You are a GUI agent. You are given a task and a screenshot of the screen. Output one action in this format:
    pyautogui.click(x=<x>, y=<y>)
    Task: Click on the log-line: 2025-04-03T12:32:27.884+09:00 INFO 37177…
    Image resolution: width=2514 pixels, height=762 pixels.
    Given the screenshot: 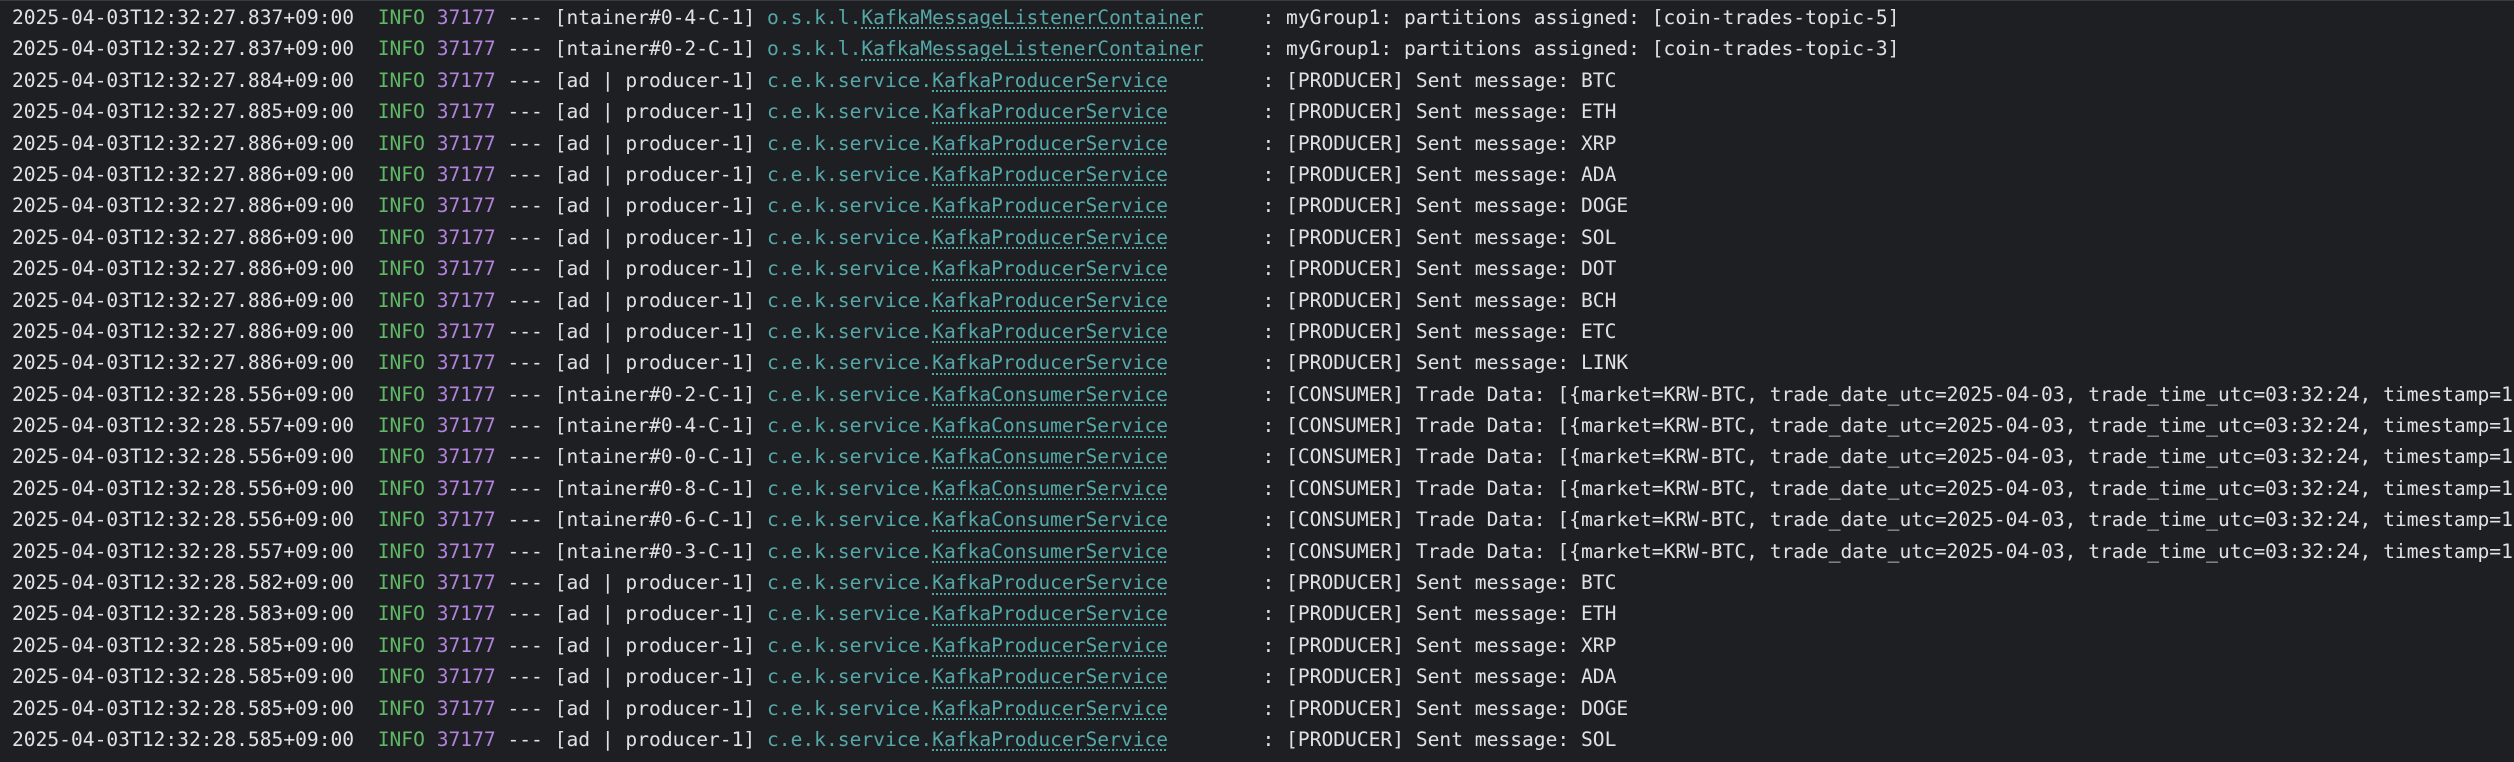 What is the action you would take?
    pyautogui.click(x=1263, y=80)
    